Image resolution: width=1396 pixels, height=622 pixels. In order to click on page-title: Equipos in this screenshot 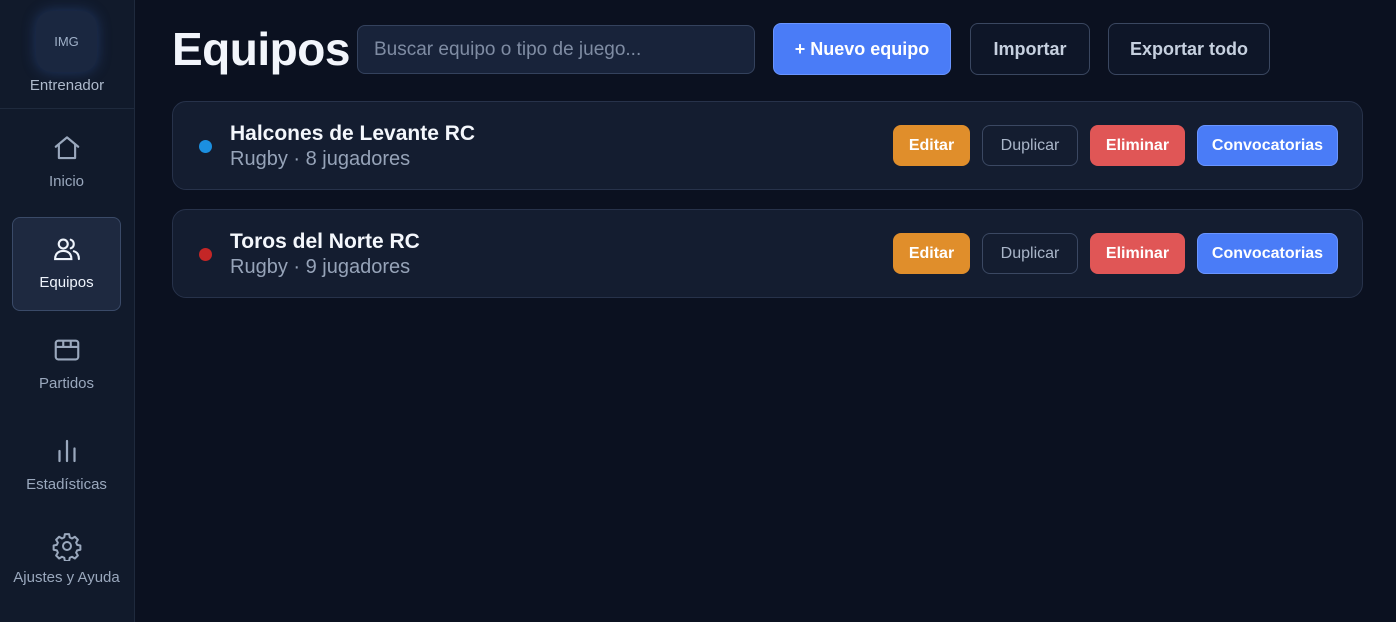, I will do `click(261, 49)`.